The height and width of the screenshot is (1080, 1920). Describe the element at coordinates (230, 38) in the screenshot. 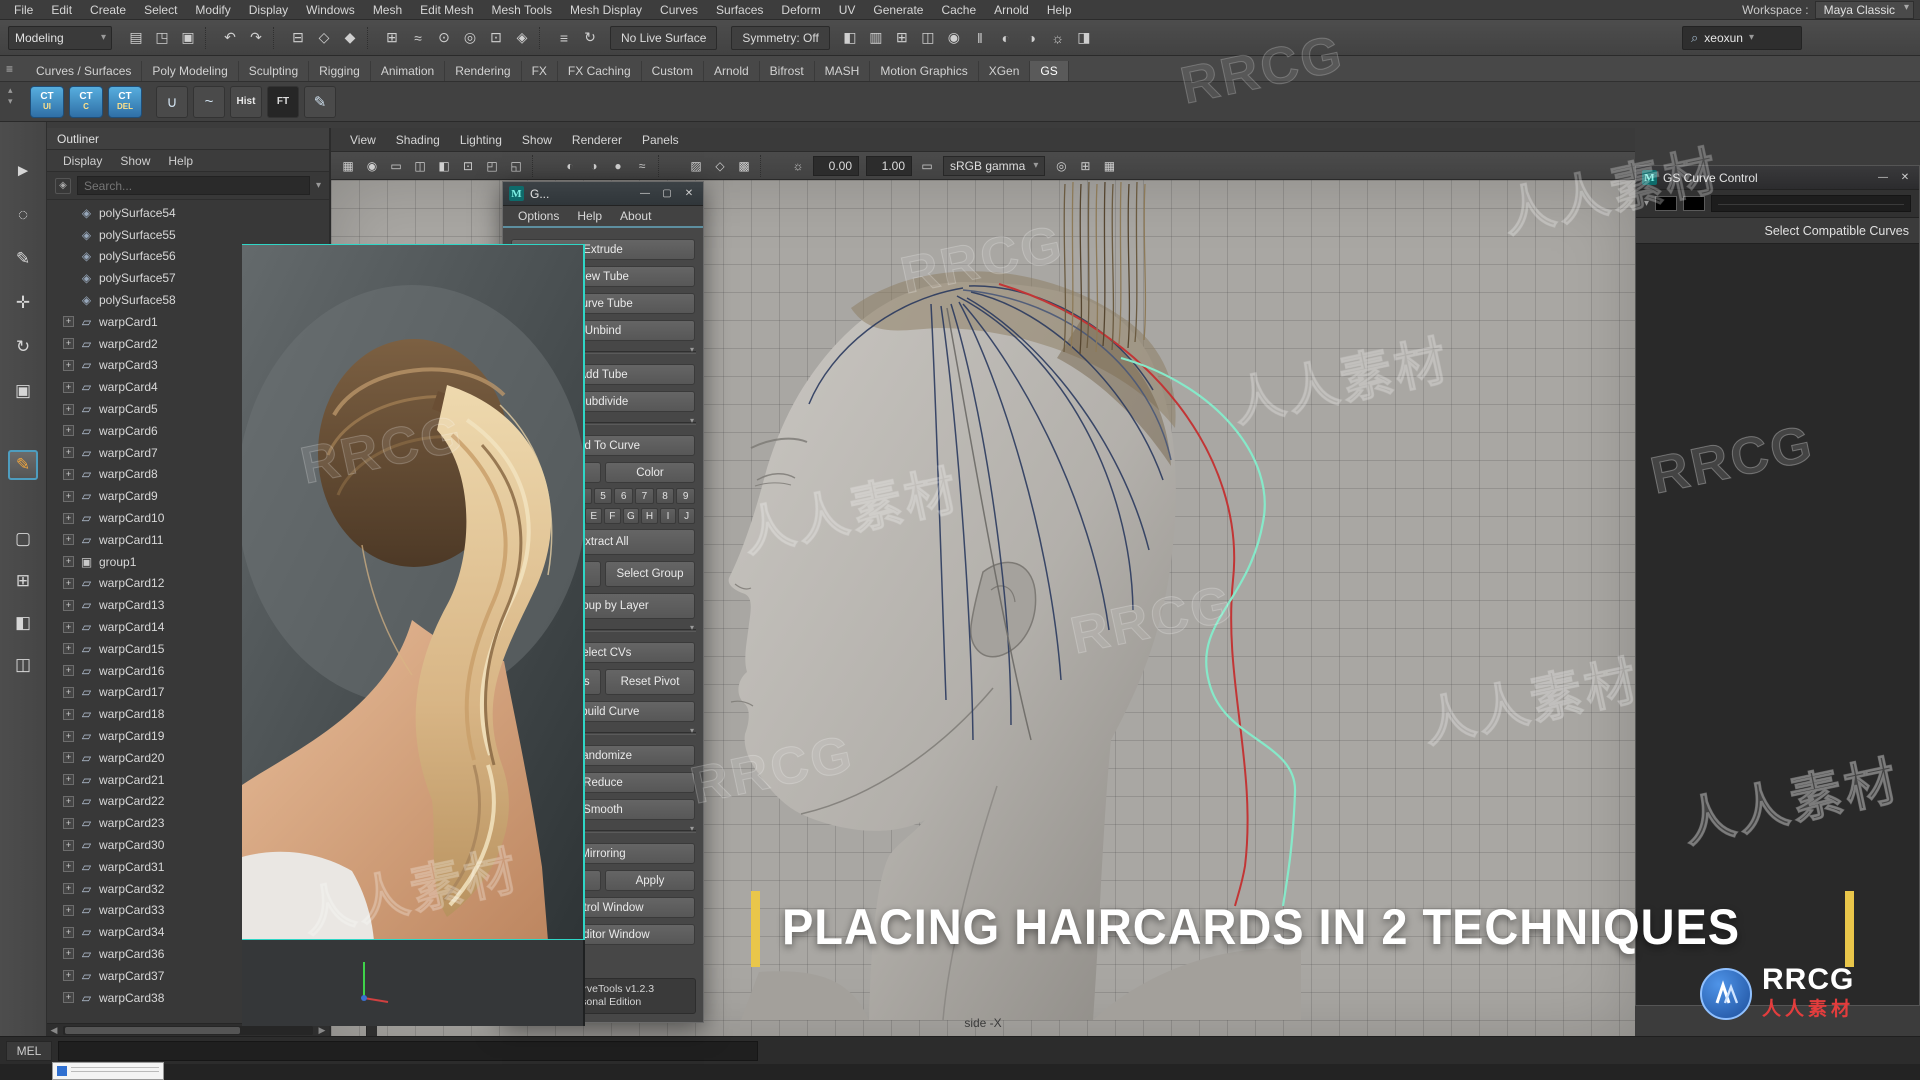

I see `undo-icon: ↶` at that location.